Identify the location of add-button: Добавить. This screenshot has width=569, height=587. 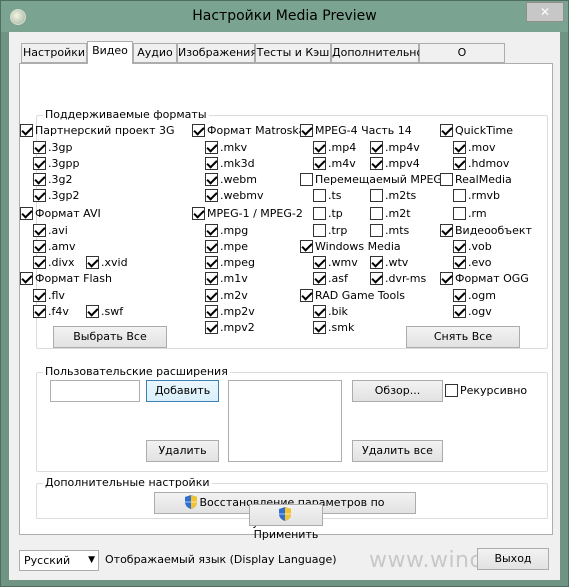
(182, 391).